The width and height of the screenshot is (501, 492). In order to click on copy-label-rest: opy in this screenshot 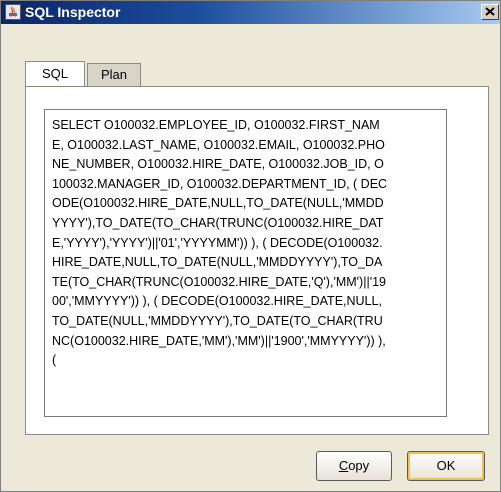, I will do `click(359, 465)`.